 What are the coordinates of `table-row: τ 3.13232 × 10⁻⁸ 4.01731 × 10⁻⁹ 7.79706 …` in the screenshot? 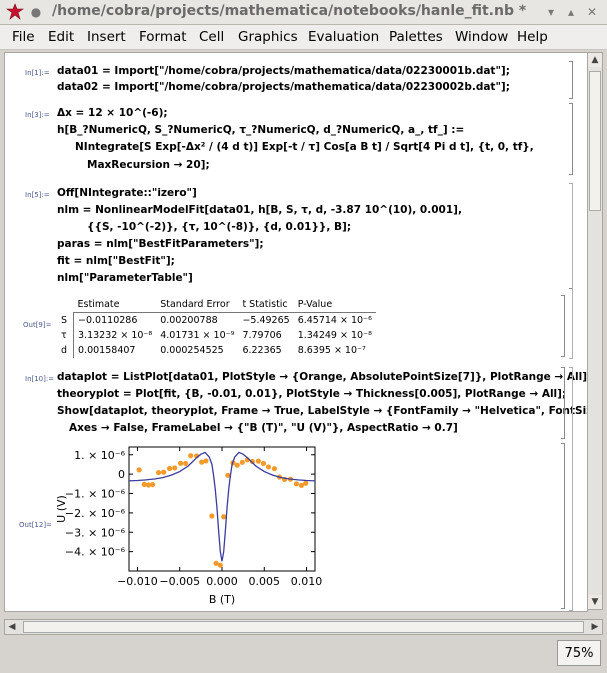 It's located at (216, 335).